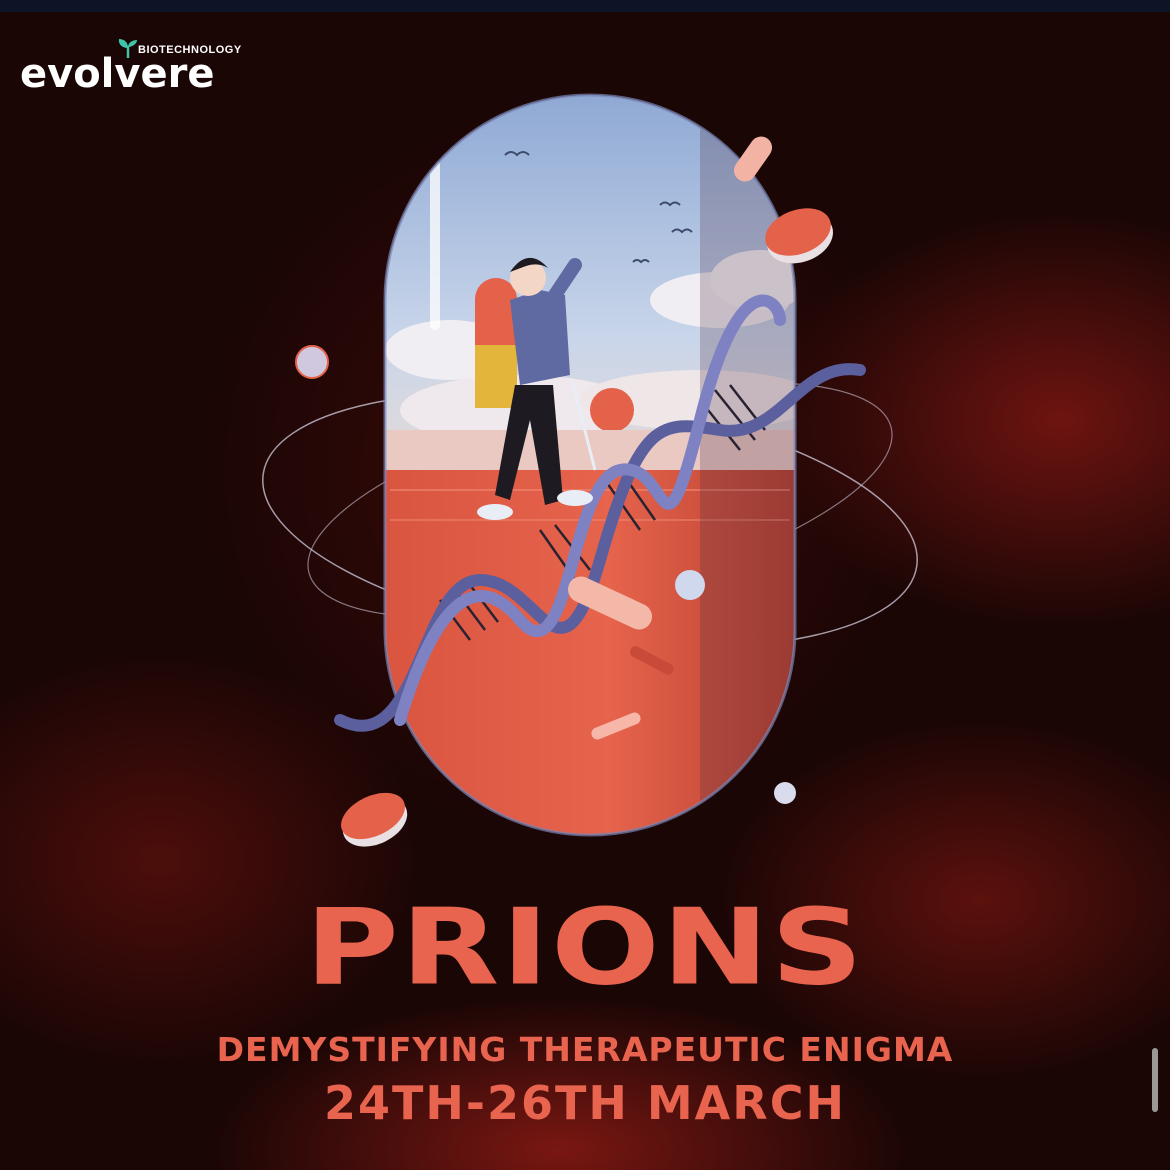 Image resolution: width=1170 pixels, height=1170 pixels. Describe the element at coordinates (585, 1103) in the screenshot. I see `event-dates: 24TH-26TH MARCH` at that location.